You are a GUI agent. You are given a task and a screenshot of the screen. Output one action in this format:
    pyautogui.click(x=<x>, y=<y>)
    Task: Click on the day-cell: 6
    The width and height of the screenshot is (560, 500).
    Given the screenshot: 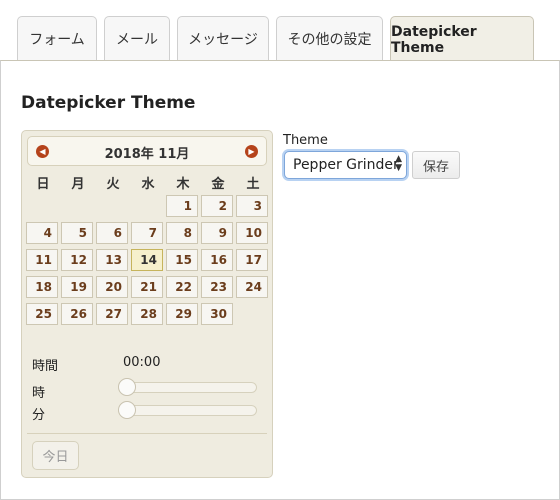 What is the action you would take?
    pyautogui.click(x=112, y=233)
    